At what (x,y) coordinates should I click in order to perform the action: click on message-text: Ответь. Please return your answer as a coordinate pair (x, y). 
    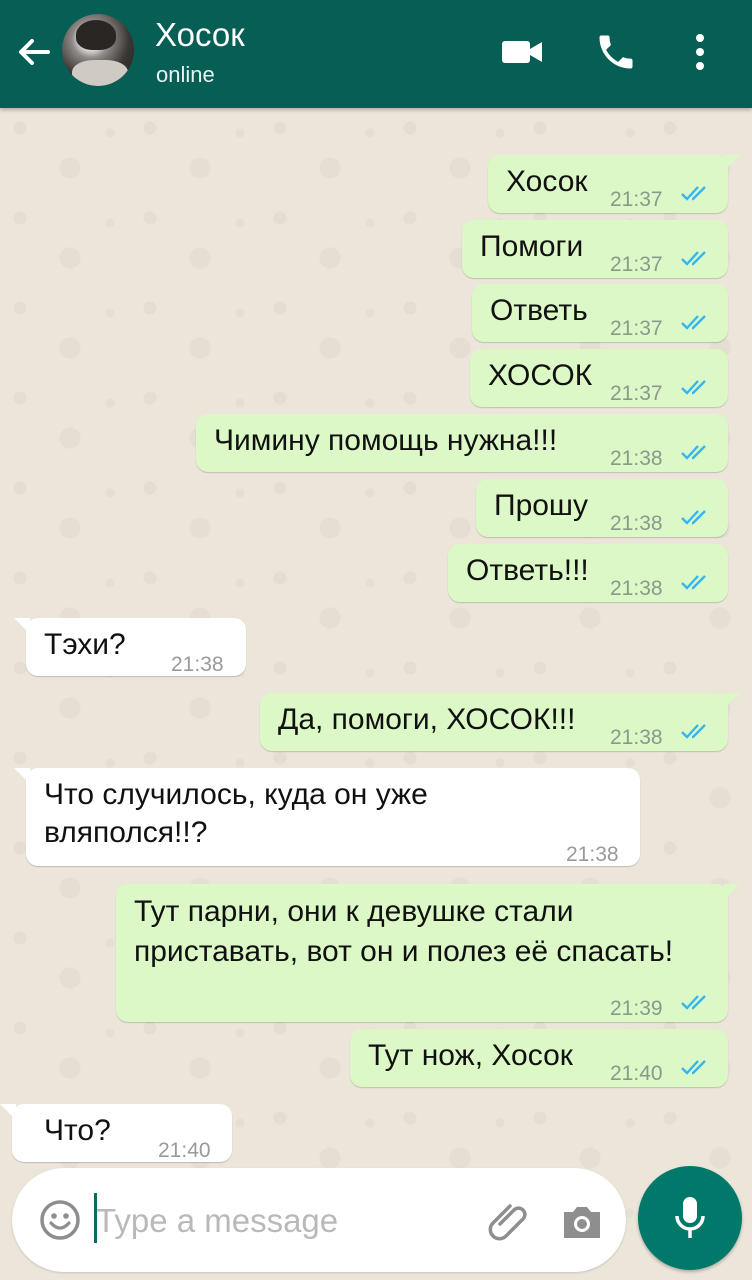
    Looking at the image, I should click on (539, 310).